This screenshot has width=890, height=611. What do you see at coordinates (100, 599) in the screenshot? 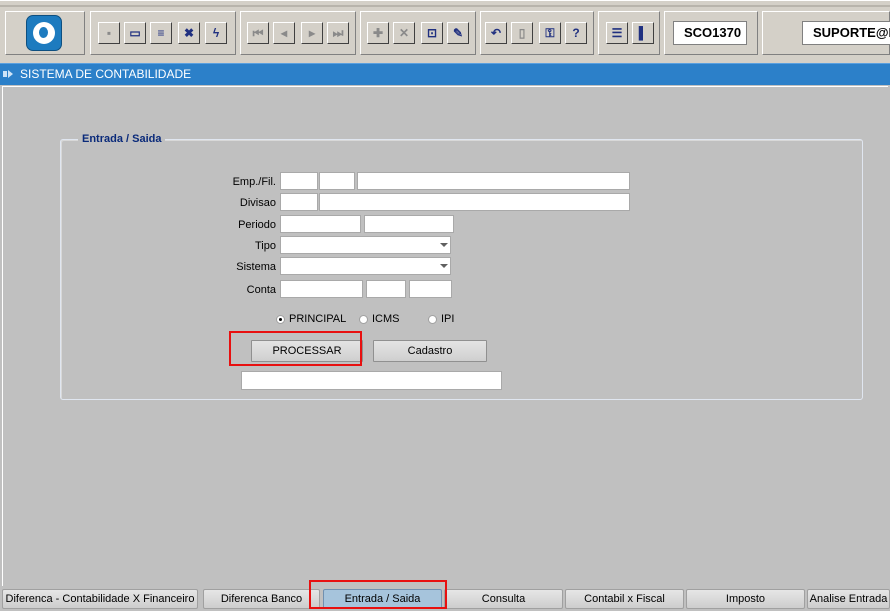
I see `tab-diferenca-contabilidade-financeiro: Diferenca - Contabilidade X Financeiro` at bounding box center [100, 599].